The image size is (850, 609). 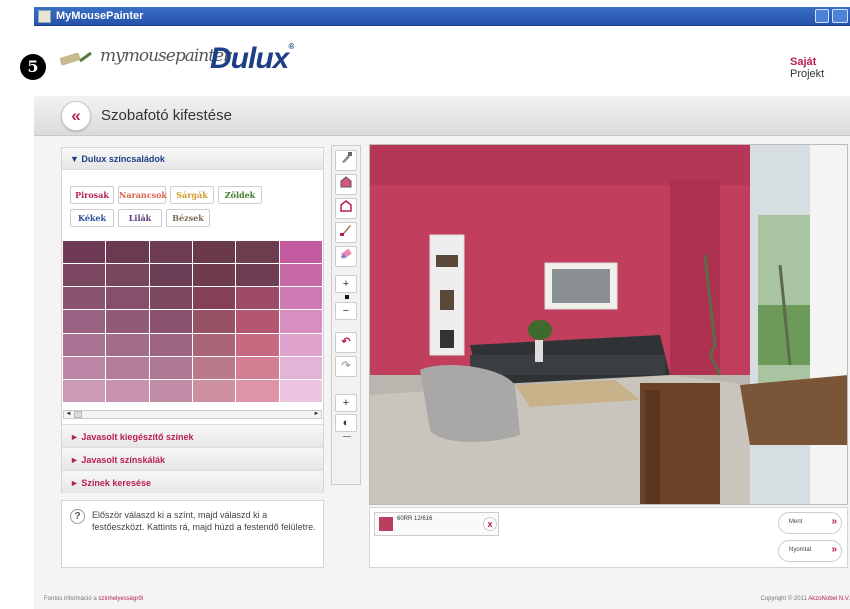 I want to click on back-button: «, so click(x=76, y=116).